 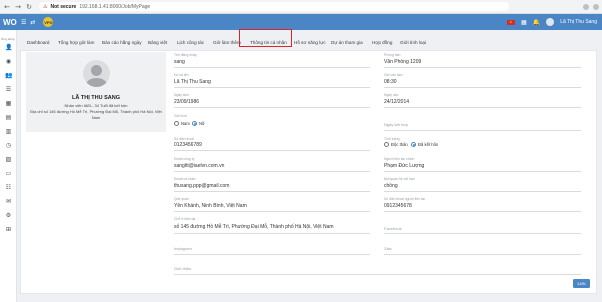 What do you see at coordinates (265, 38) in the screenshot?
I see `active-tab-highlight` at bounding box center [265, 38].